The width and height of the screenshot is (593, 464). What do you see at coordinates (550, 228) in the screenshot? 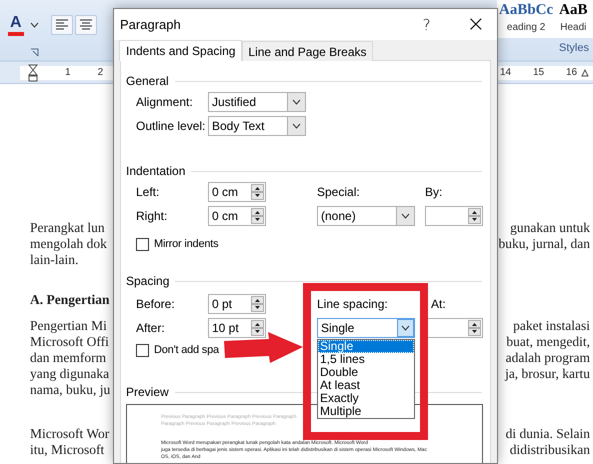
I see `body-text: gunakan untuk` at bounding box center [550, 228].